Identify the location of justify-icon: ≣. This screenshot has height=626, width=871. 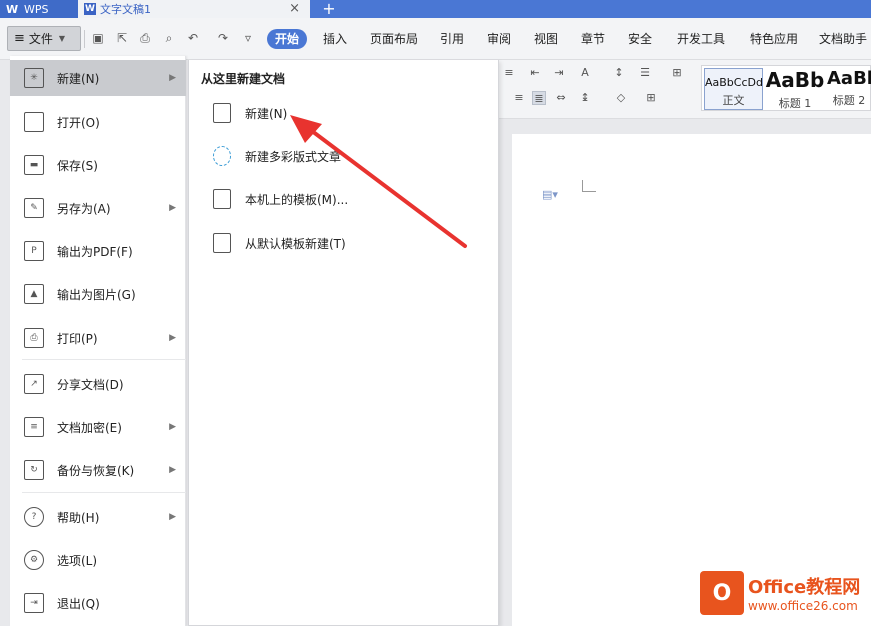
(539, 98).